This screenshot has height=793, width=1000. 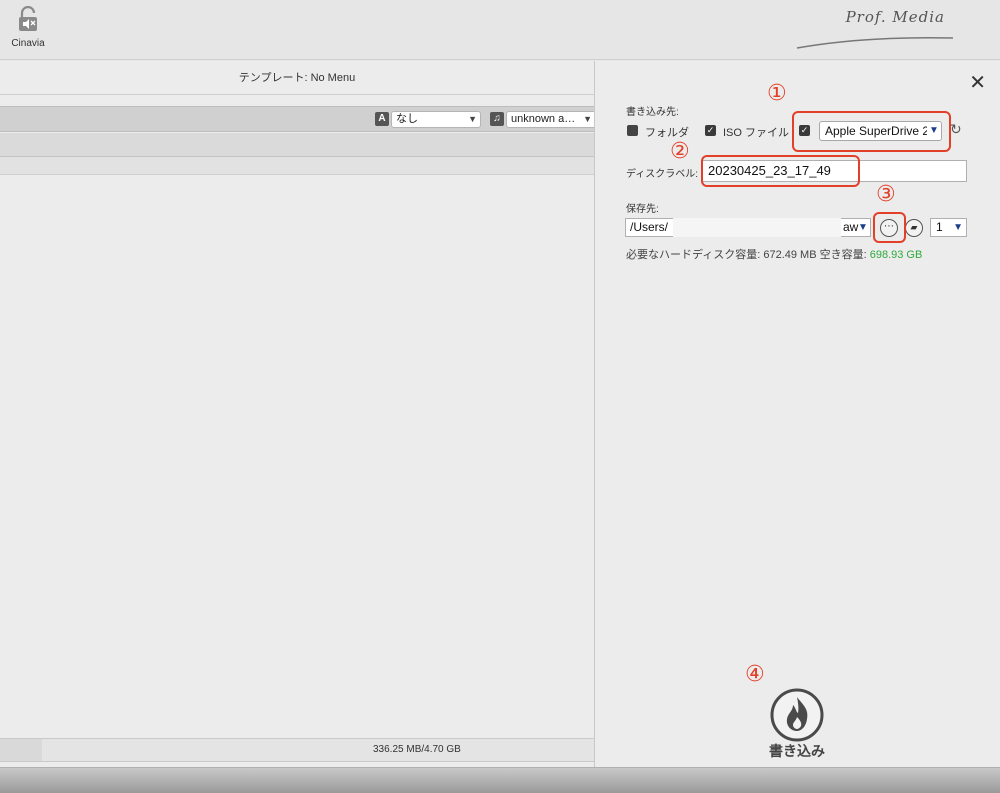 What do you see at coordinates (667, 133) in the screenshot?
I see `folder-label: フォルダ` at bounding box center [667, 133].